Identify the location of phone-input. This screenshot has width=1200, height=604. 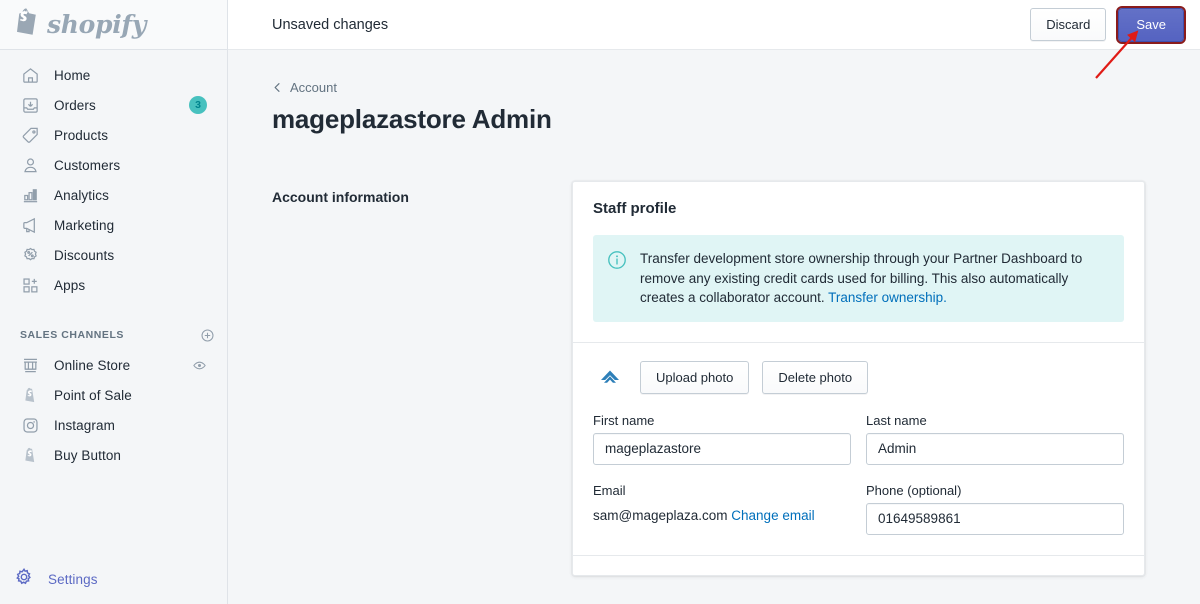
(995, 518).